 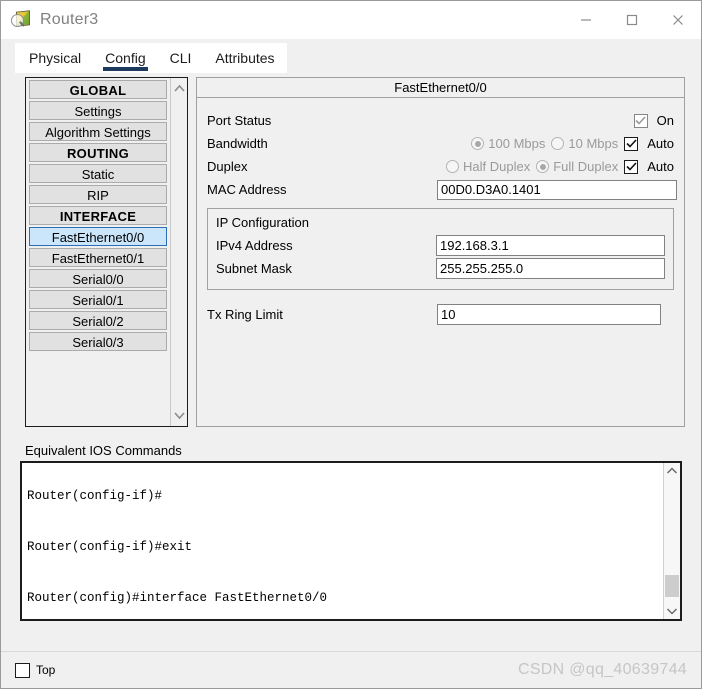 I want to click on bandwidth-auto-checkbox, so click(x=631, y=143).